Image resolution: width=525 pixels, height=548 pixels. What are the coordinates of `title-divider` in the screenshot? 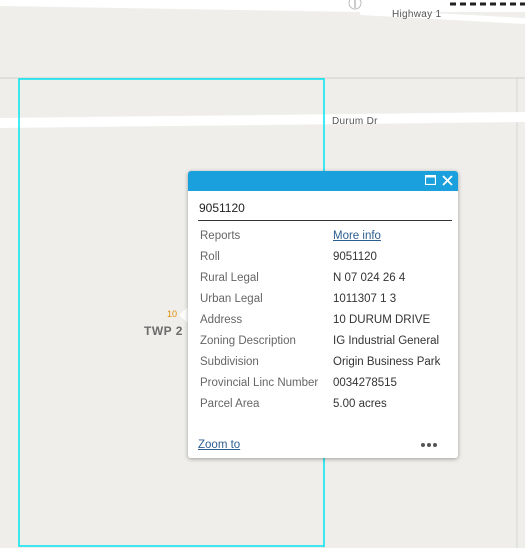 It's located at (325, 220).